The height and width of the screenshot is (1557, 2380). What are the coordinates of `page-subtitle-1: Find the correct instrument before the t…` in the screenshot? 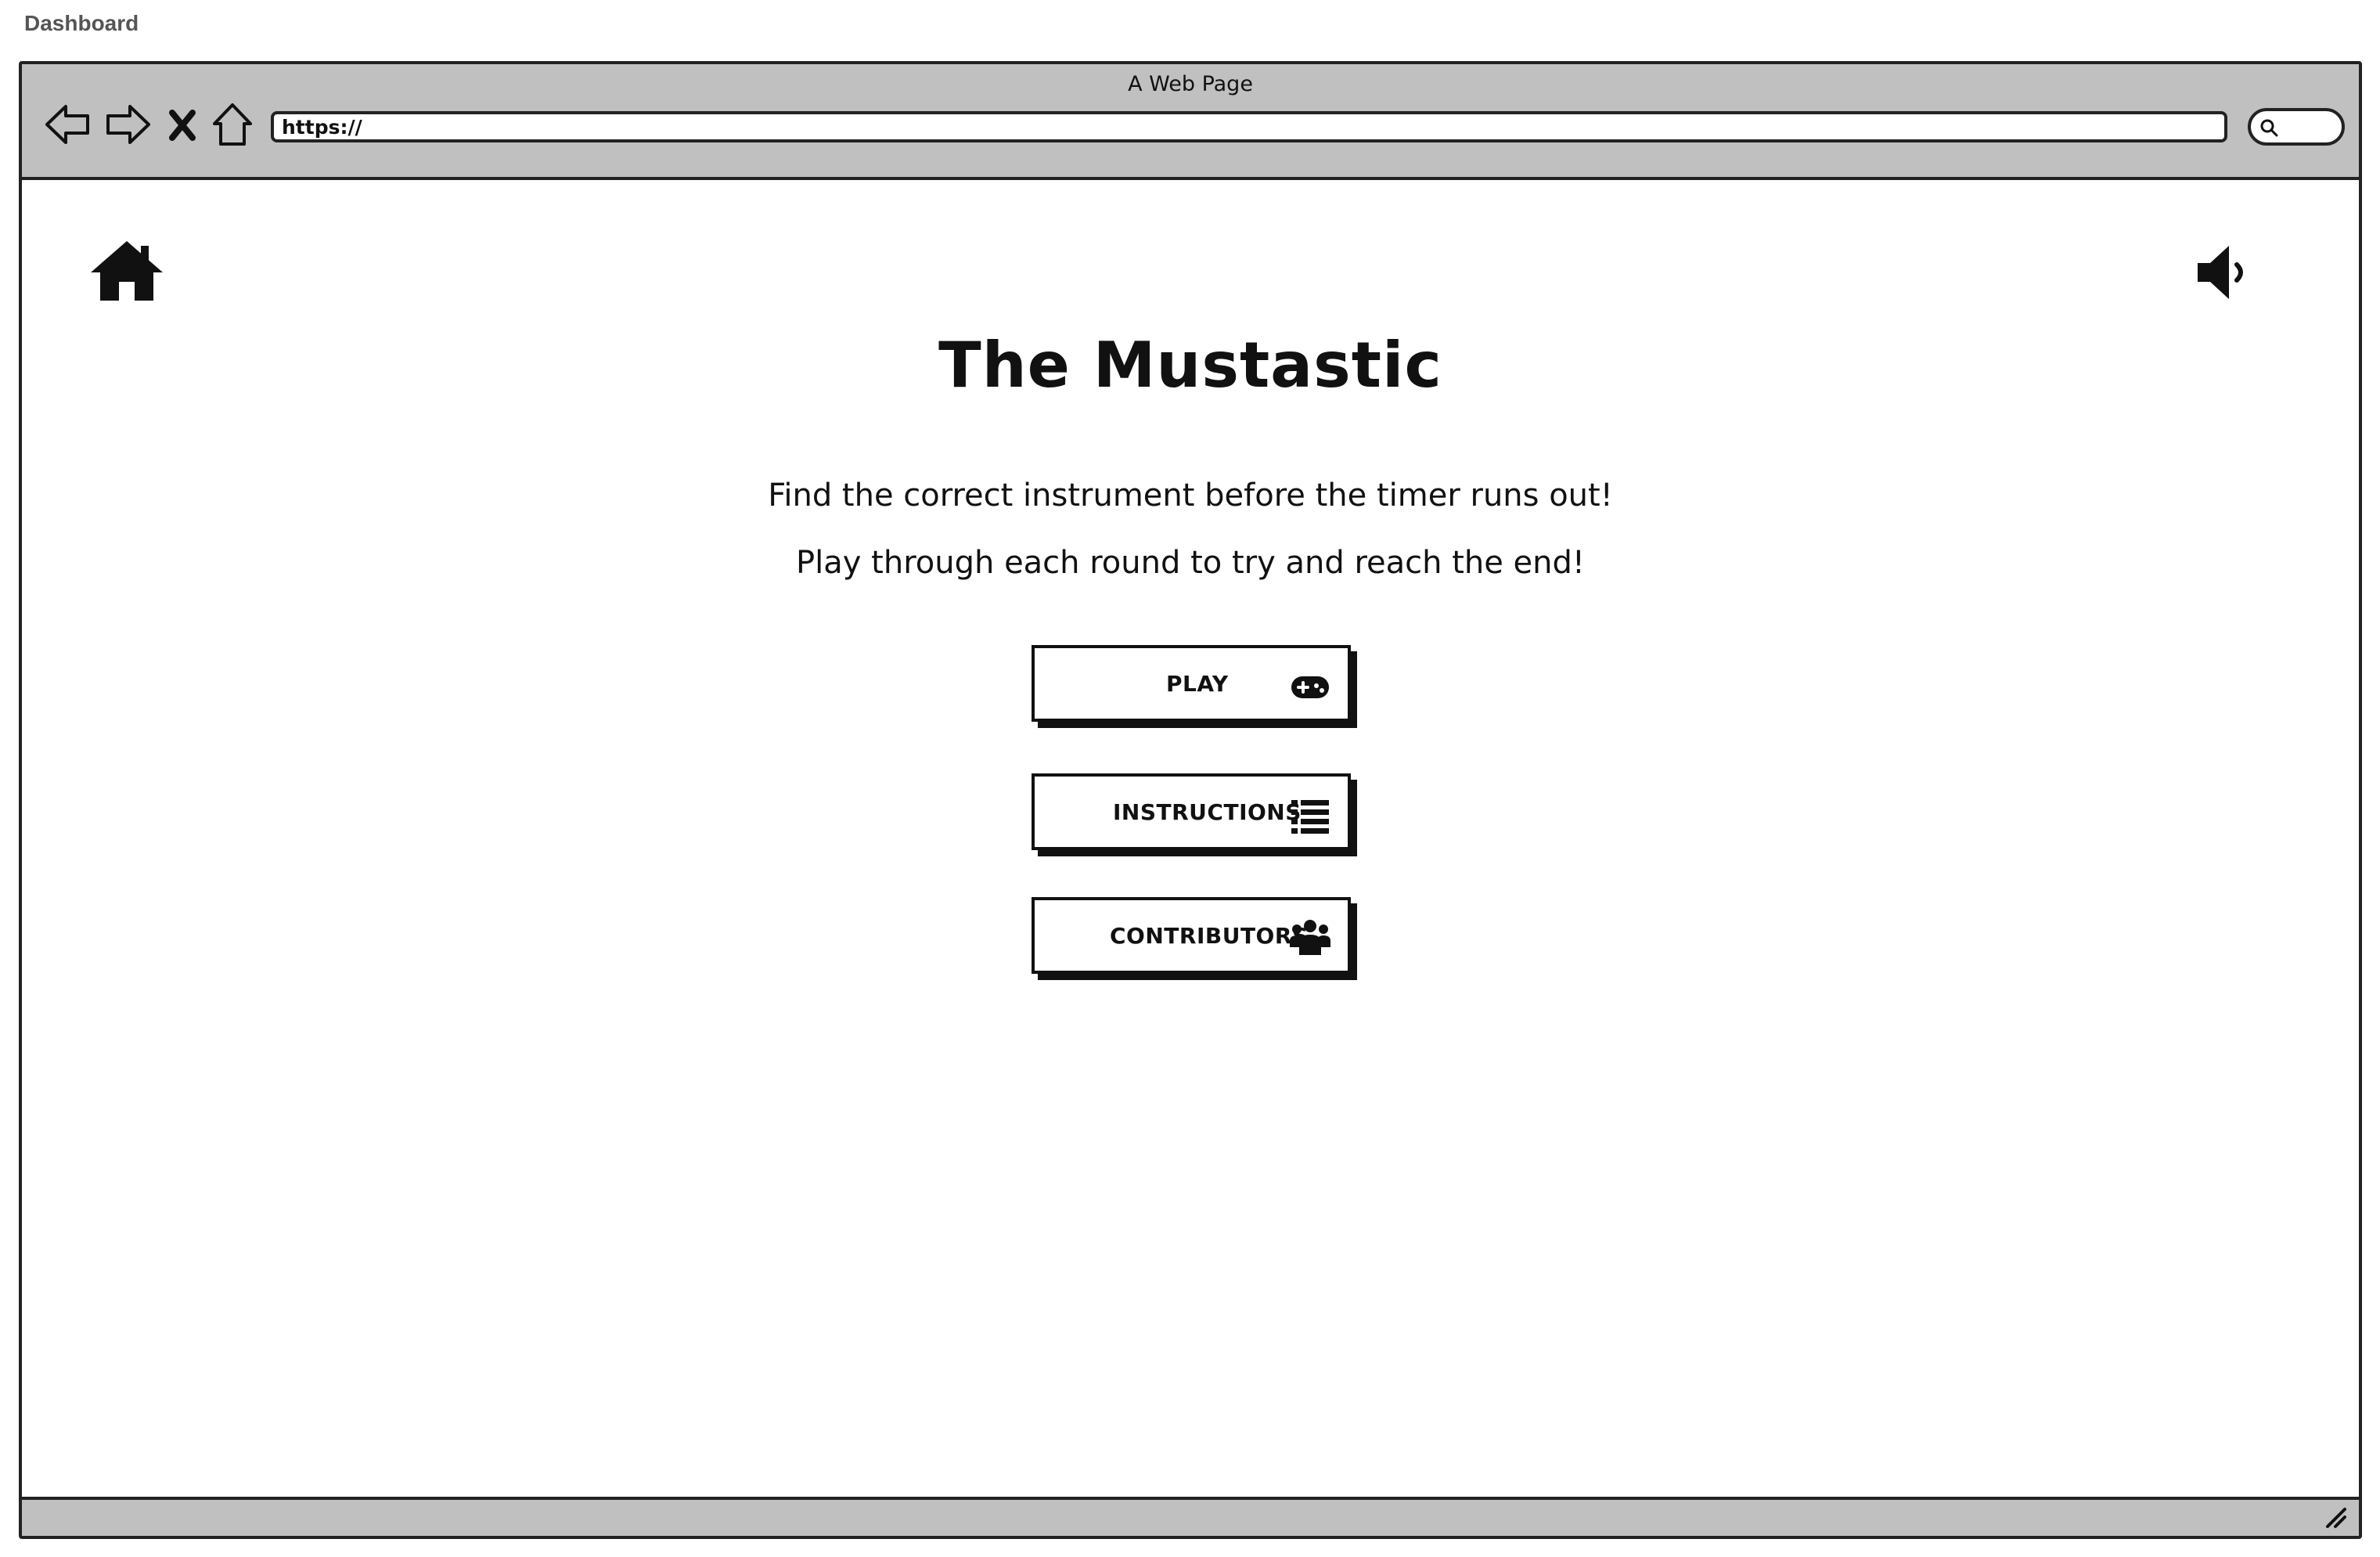 It's located at (1190, 496).